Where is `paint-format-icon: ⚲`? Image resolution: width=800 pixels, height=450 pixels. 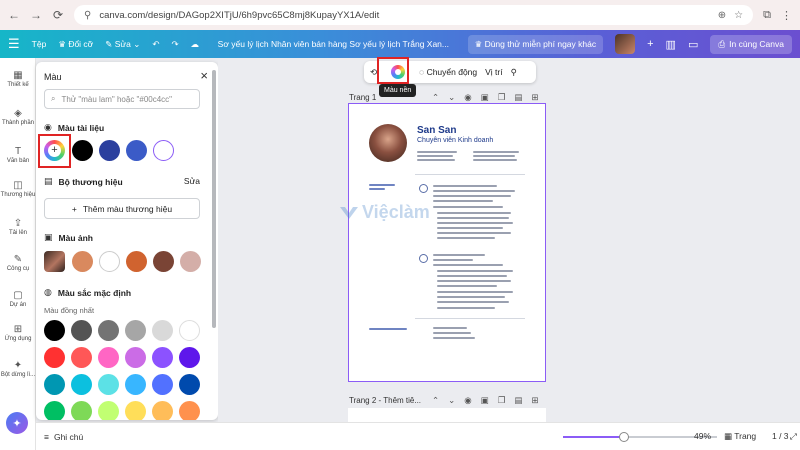 paint-format-icon: ⚲ is located at coordinates (514, 72).